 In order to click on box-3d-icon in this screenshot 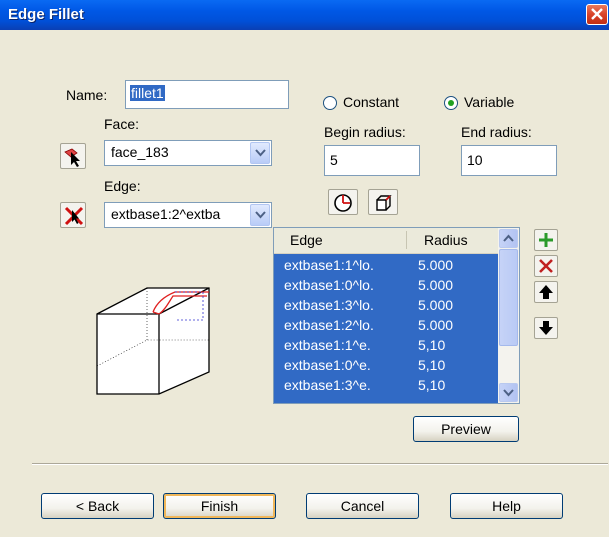, I will do `click(384, 203)`.